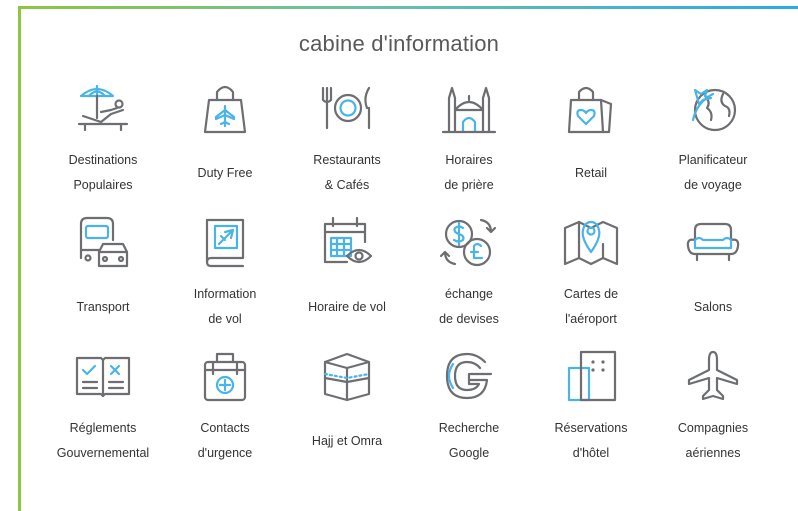 The image size is (798, 511). What do you see at coordinates (347, 172) in the screenshot?
I see `tile-label: Restaurants & Cafés` at bounding box center [347, 172].